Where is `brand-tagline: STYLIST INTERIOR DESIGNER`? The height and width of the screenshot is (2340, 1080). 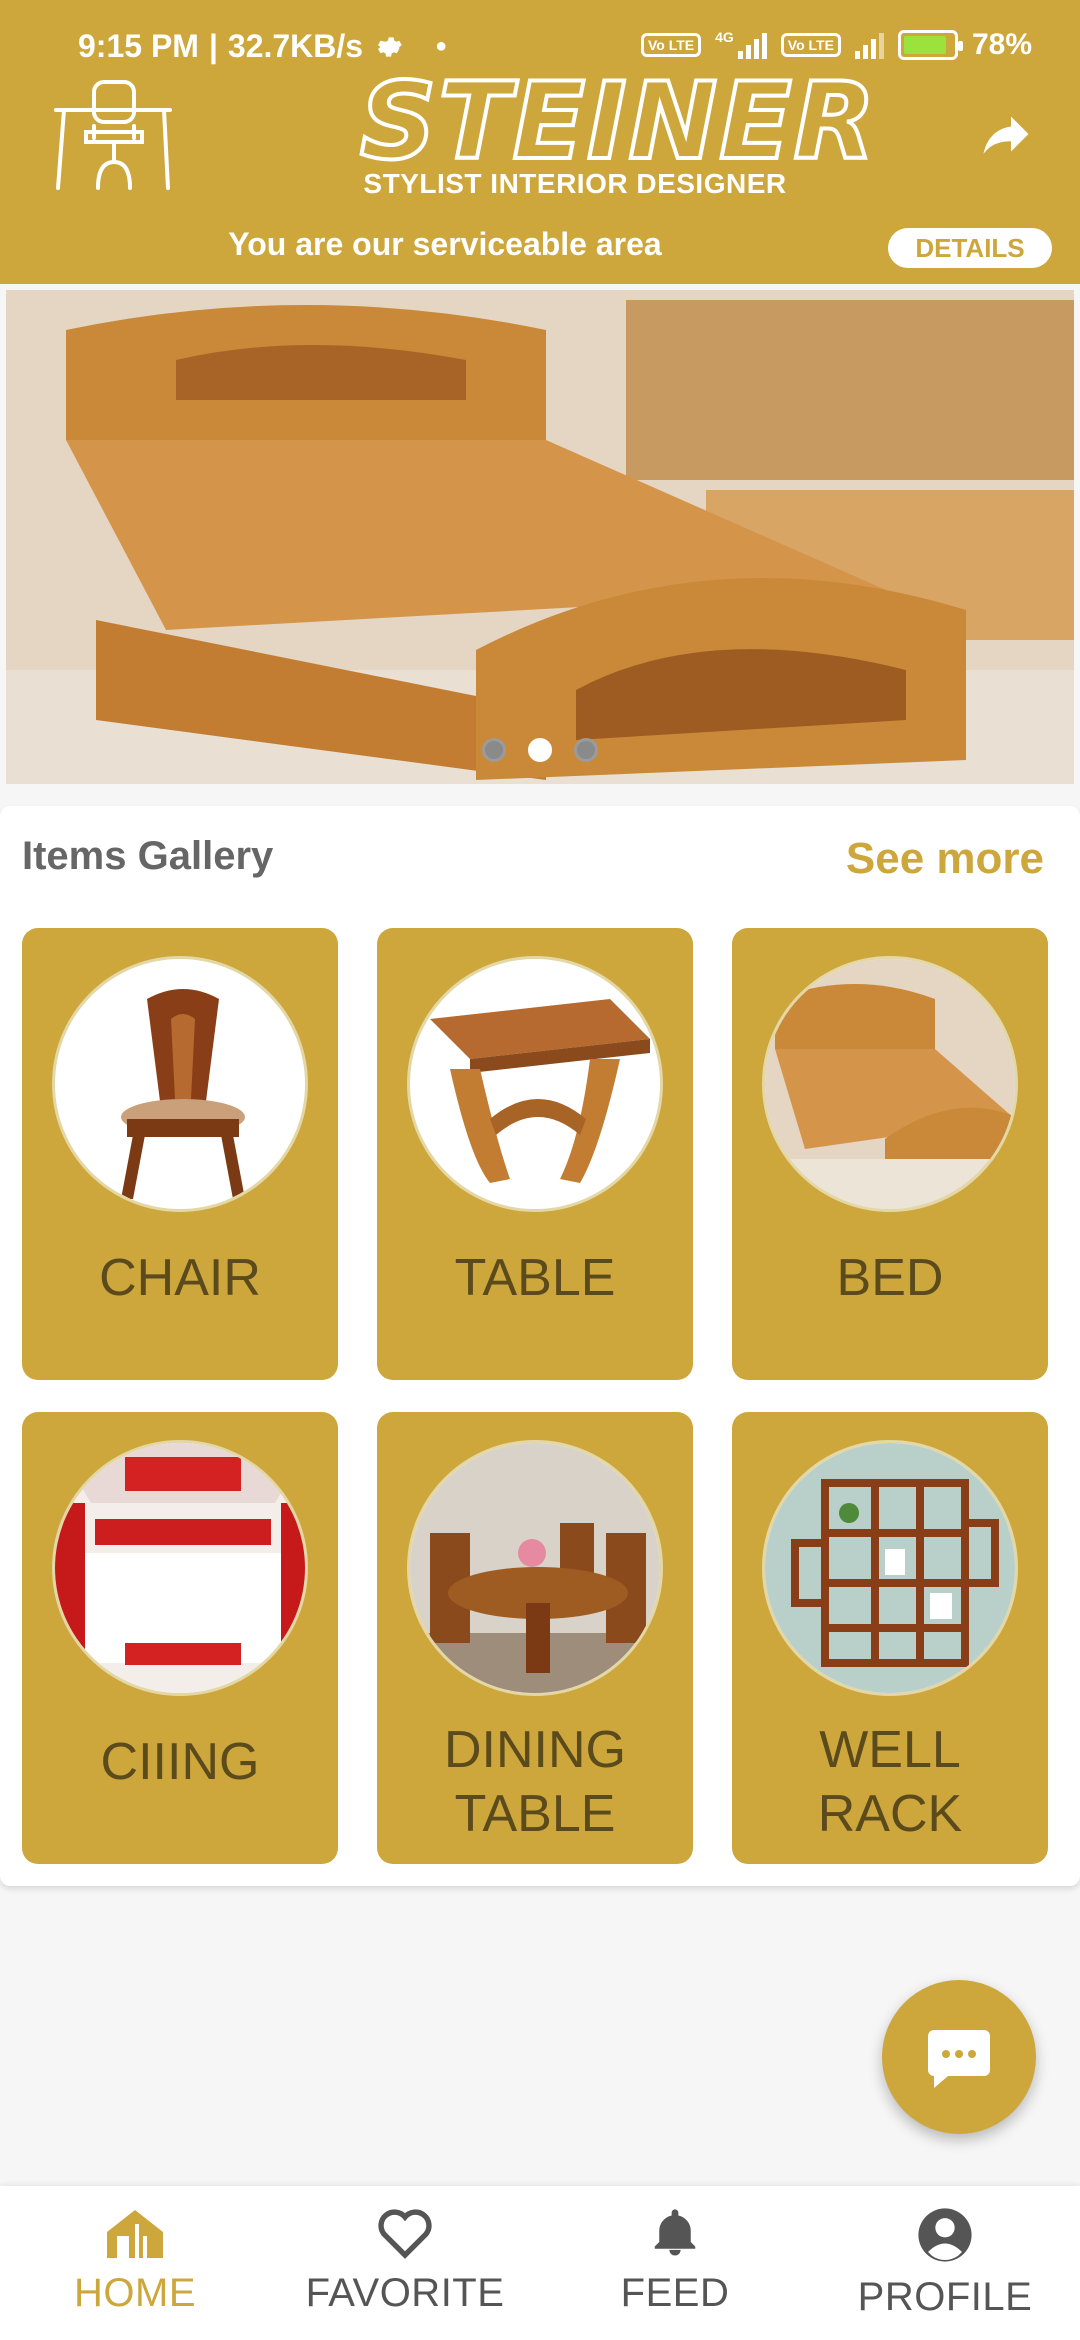 brand-tagline: STYLIST INTERIOR DESIGNER is located at coordinates (575, 183).